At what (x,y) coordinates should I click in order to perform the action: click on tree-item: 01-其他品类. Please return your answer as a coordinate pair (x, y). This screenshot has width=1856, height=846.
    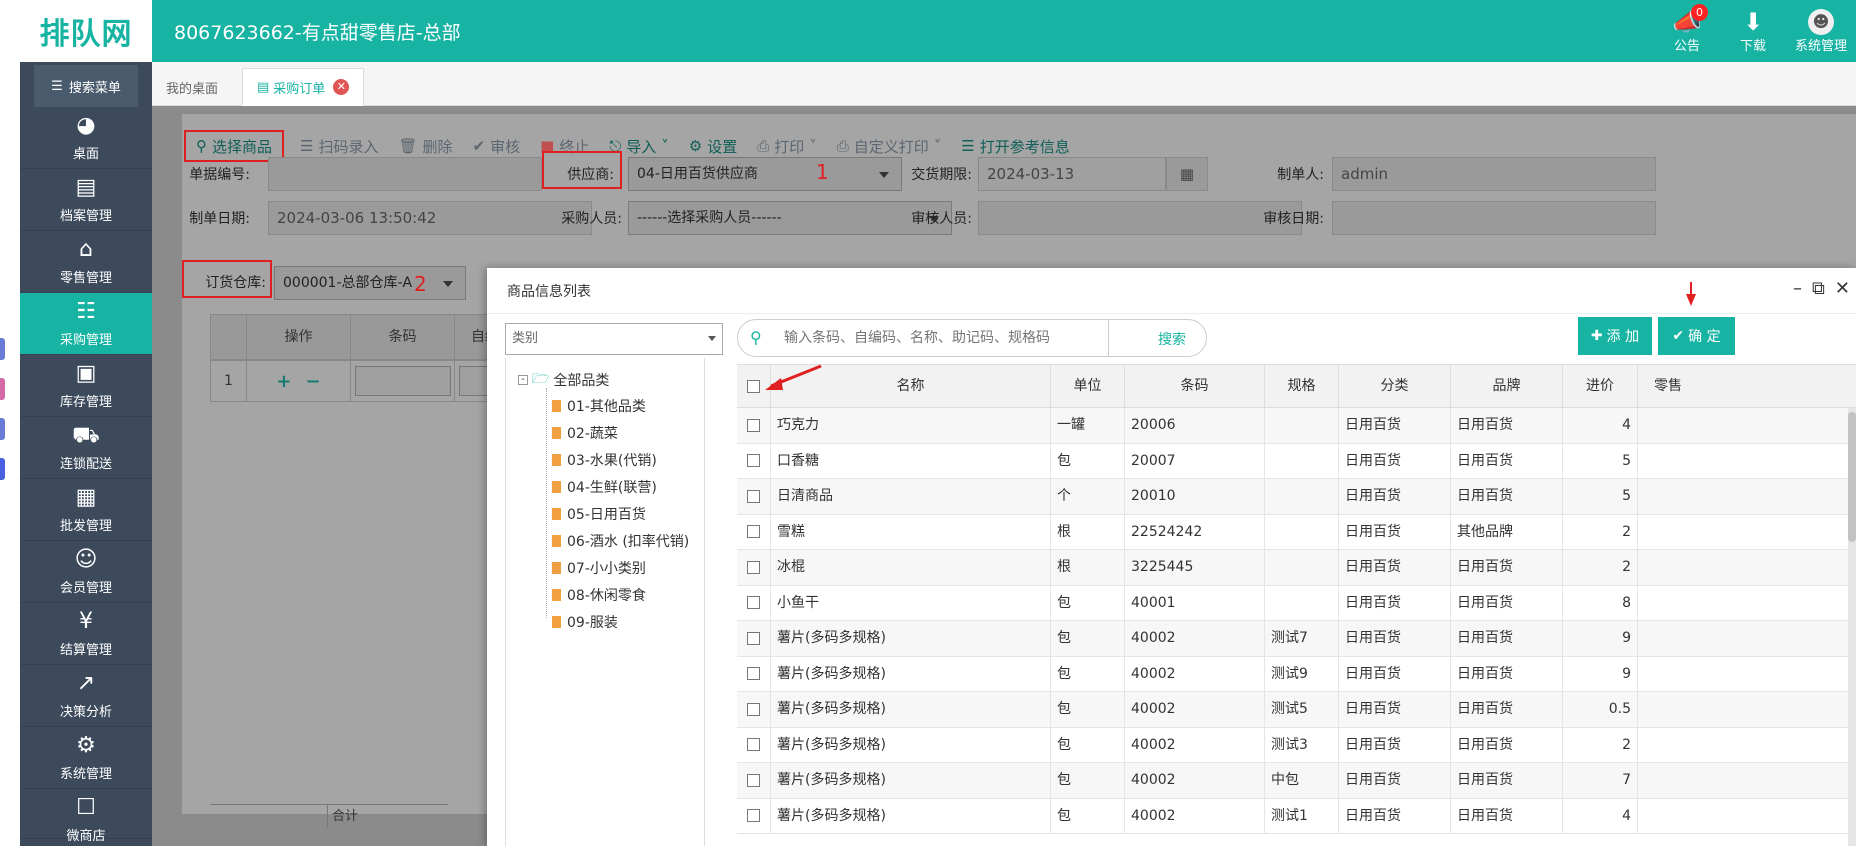
    Looking at the image, I should click on (599, 406).